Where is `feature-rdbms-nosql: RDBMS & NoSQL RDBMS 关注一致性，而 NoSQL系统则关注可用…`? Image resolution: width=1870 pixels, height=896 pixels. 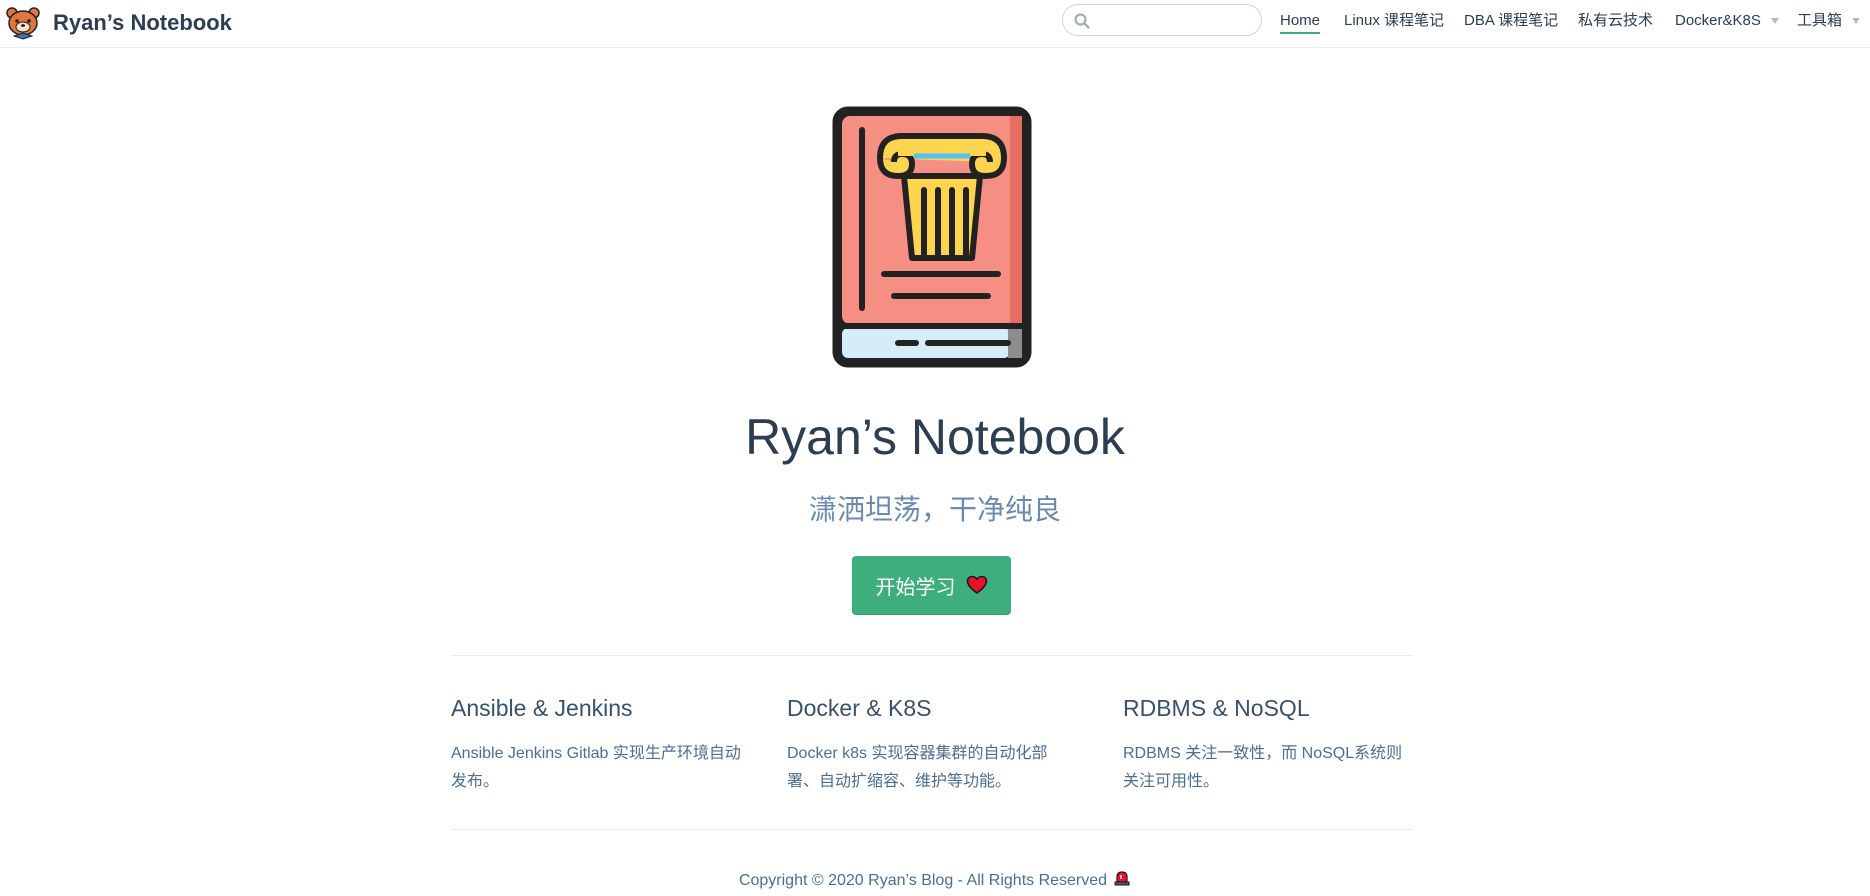
feature-rdbms-nosql: RDBMS & NoSQL RDBMS 关注一致性，而 NoSQL系统则关注可用… is located at coordinates (1268, 743).